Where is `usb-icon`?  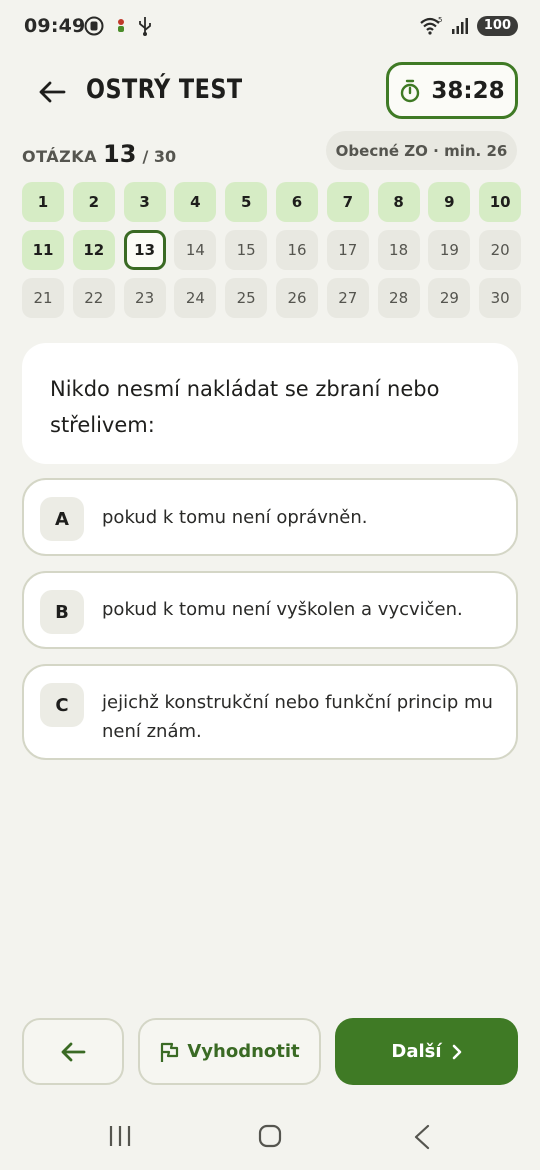 usb-icon is located at coordinates (145, 26).